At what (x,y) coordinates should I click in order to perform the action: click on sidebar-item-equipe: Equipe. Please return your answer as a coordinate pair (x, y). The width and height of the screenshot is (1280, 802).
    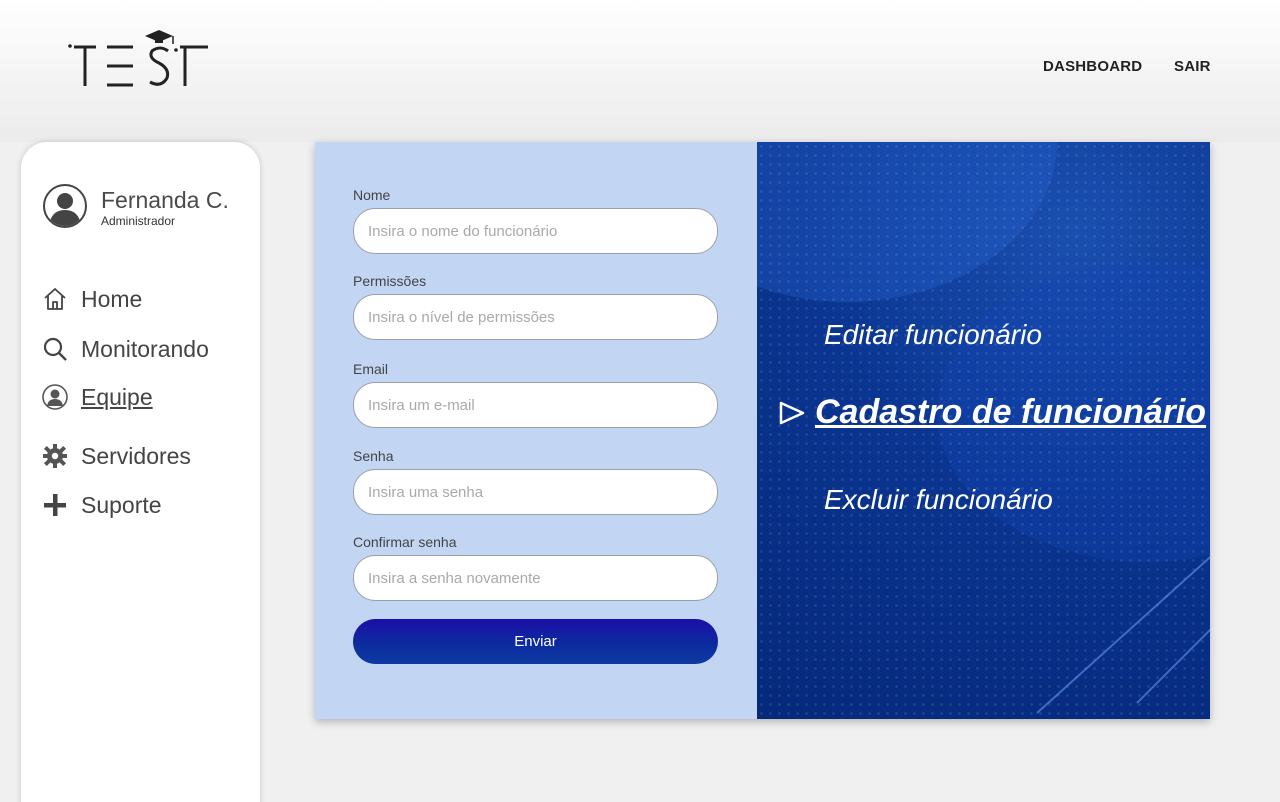
    Looking at the image, I should click on (97, 397).